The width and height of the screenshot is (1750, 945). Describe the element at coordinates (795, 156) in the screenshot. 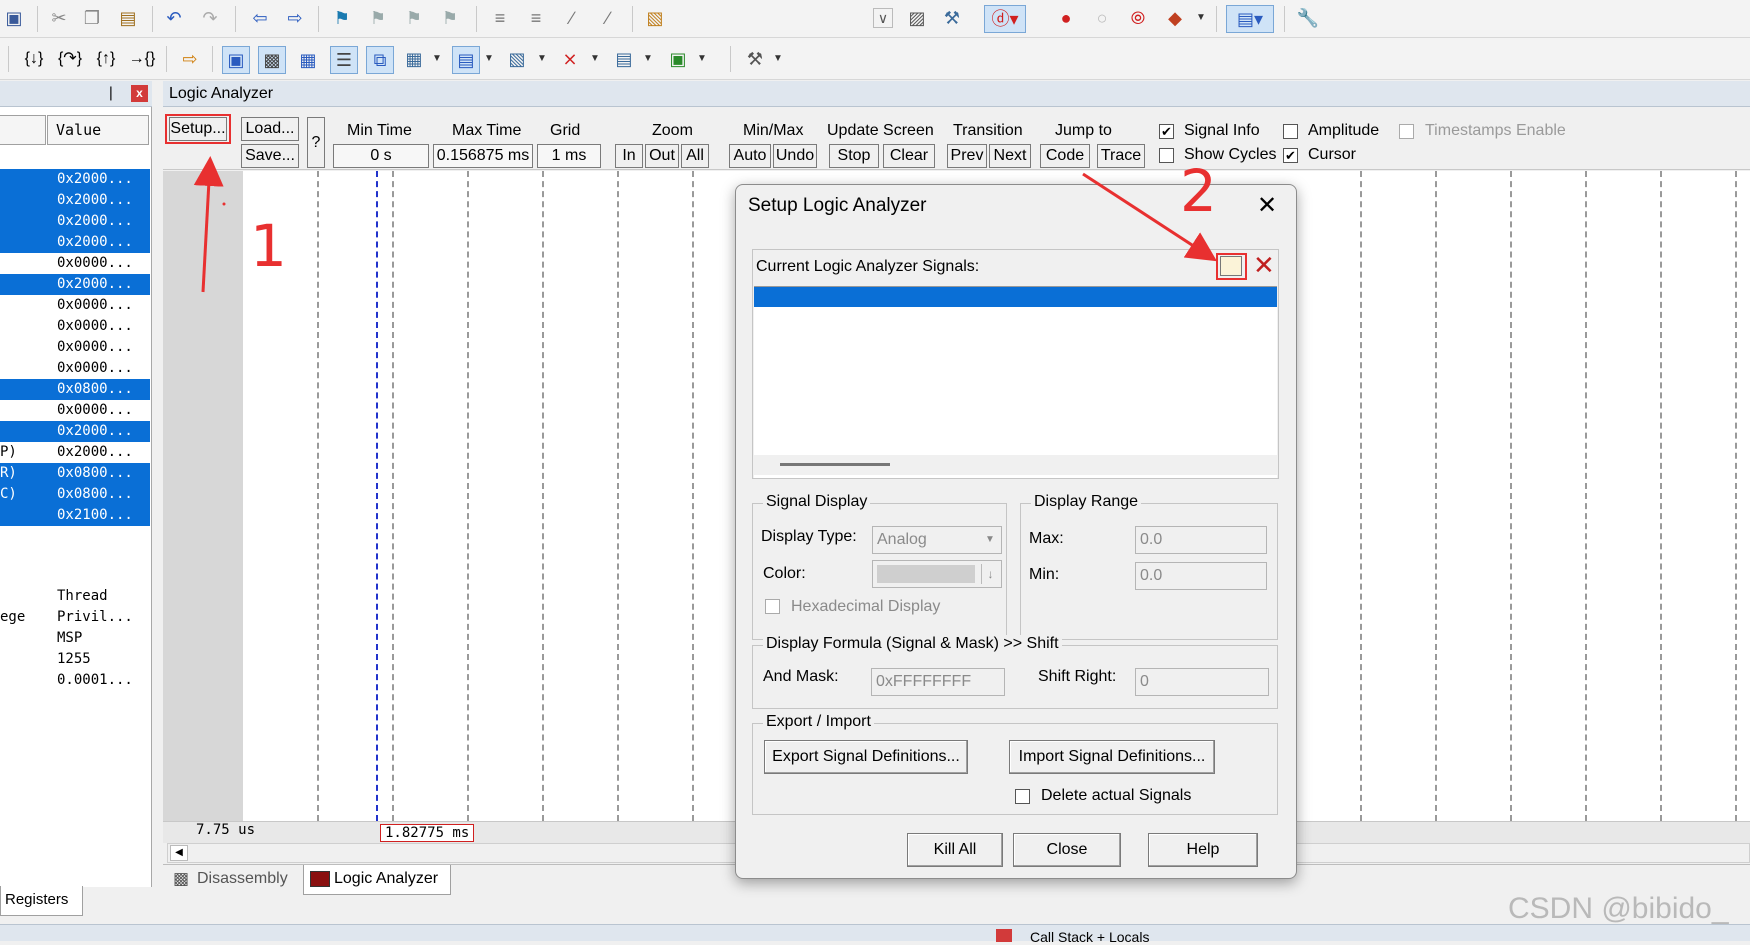

I see `minmax-undo-button: Undo` at that location.